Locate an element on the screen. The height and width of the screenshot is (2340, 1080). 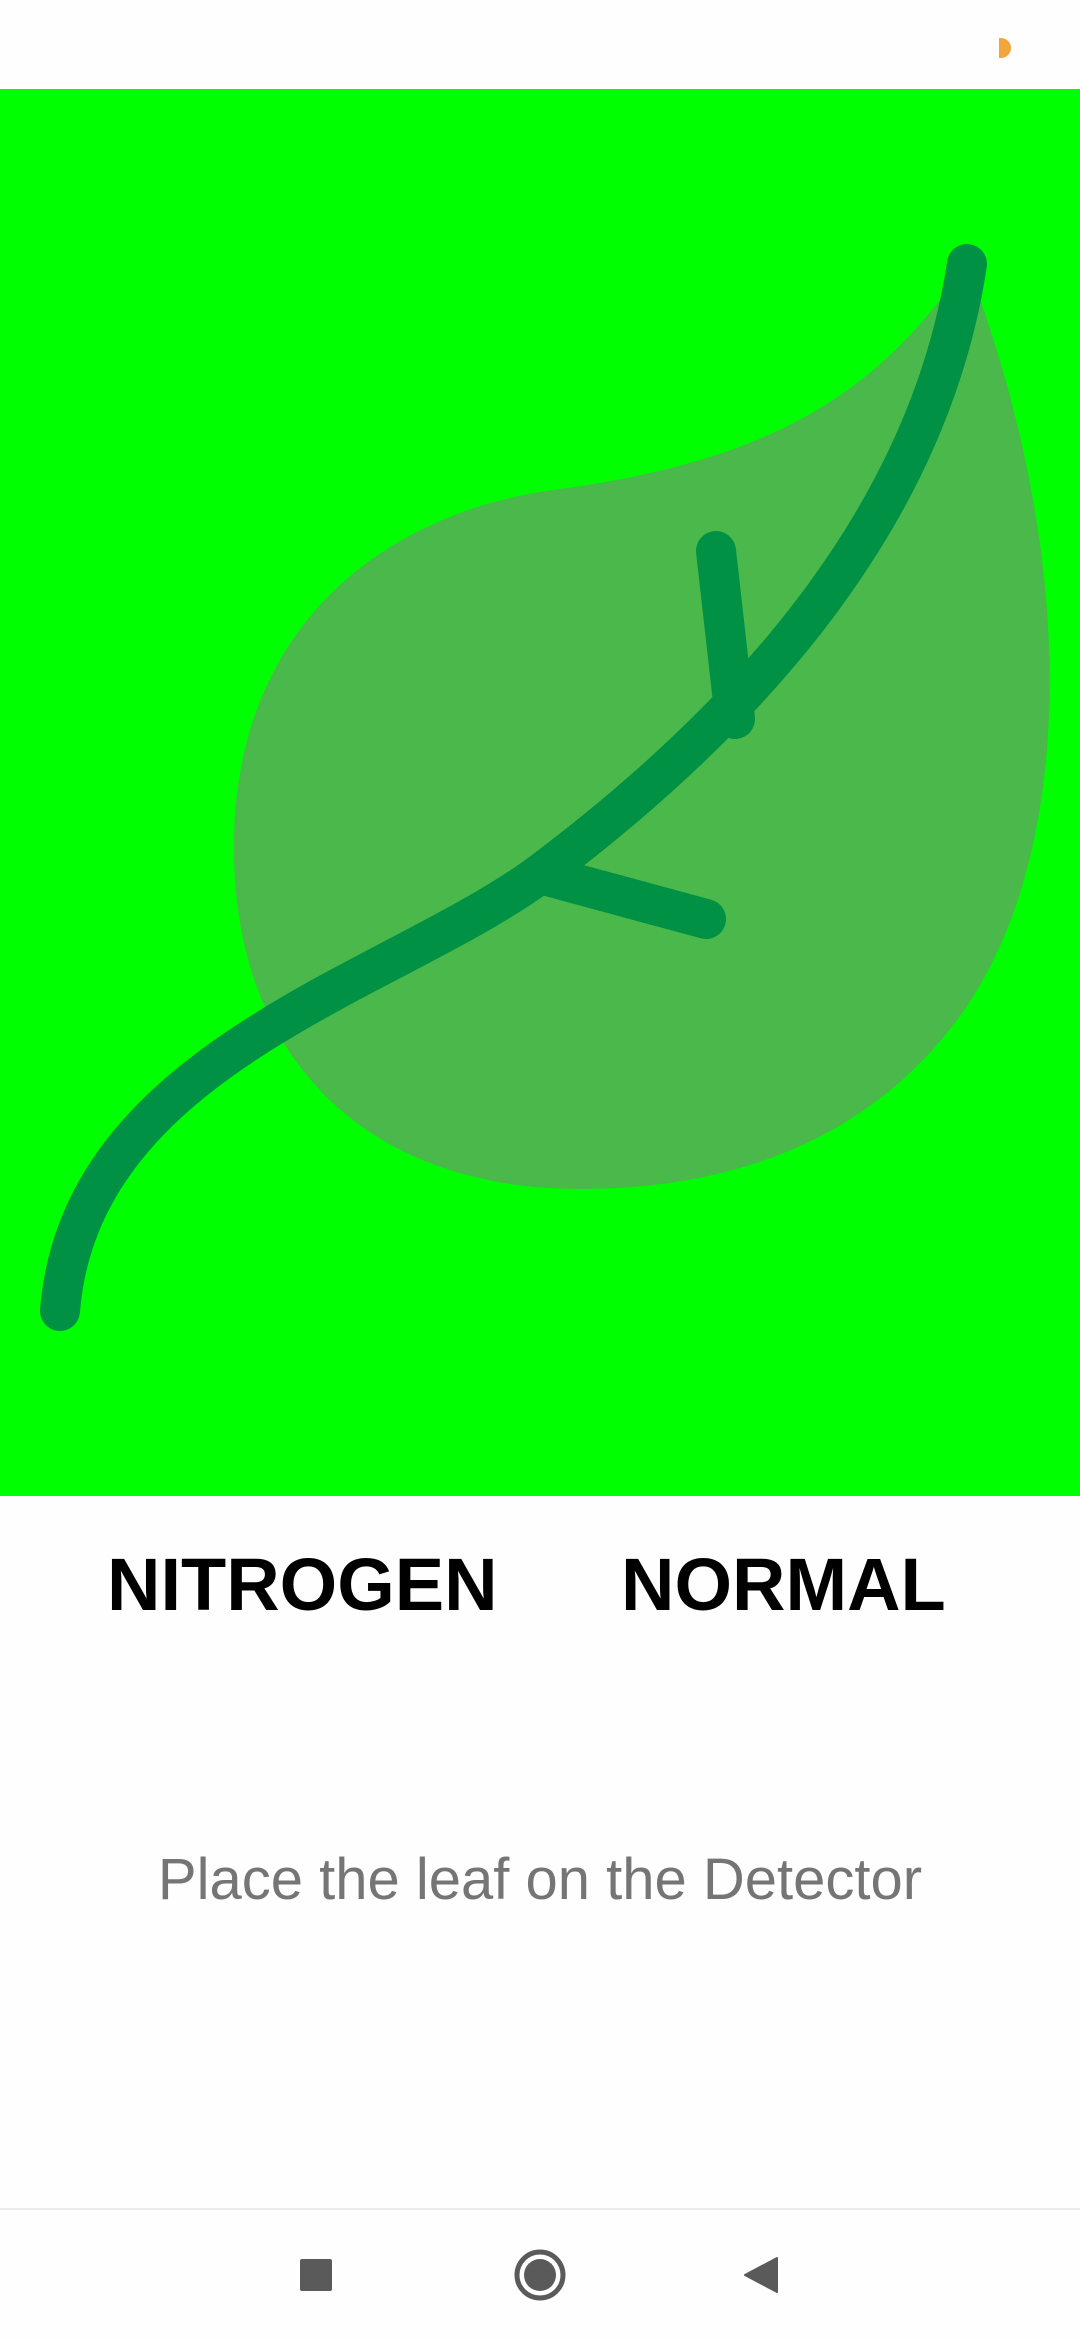
circle-icon is located at coordinates (540, 2275).